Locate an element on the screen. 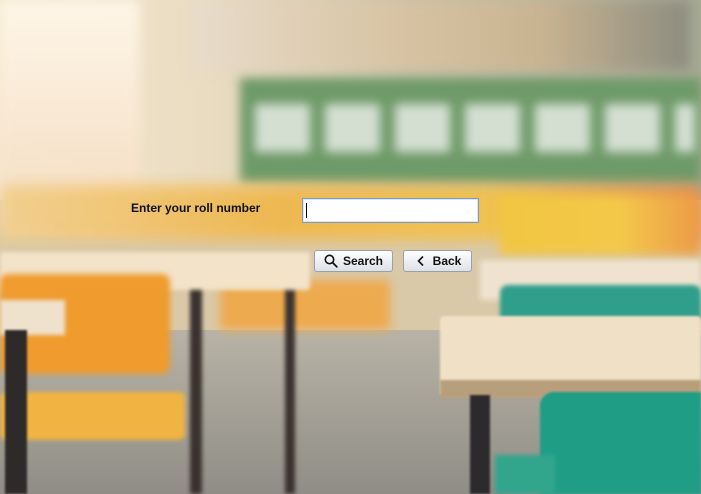 The width and height of the screenshot is (701, 494). roll-number-input is located at coordinates (390, 210).